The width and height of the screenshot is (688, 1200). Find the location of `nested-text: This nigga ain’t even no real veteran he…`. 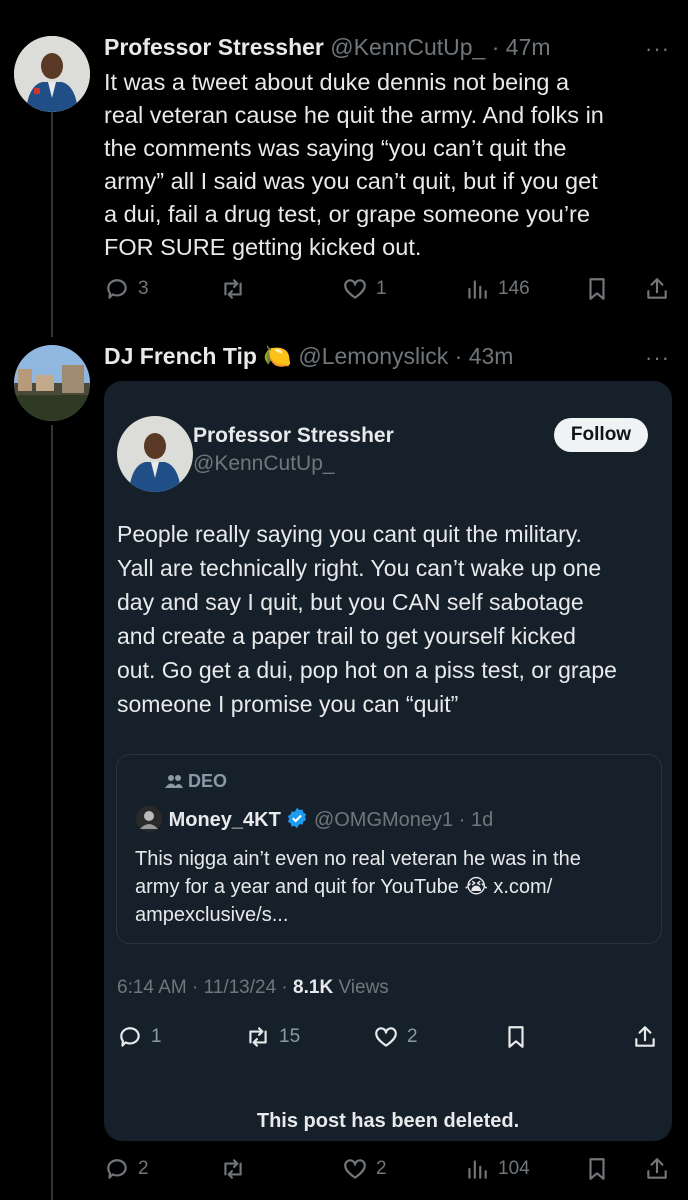

nested-text: This nigga ain’t even no real veteran he… is located at coordinates (395, 887).